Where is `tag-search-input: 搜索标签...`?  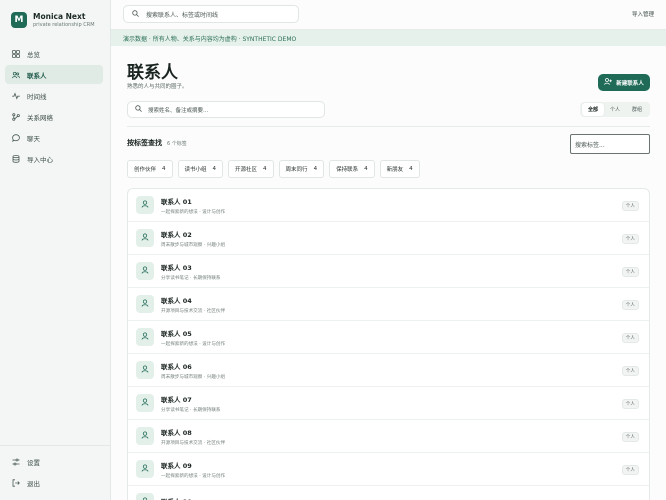
tag-search-input: 搜索标签... is located at coordinates (610, 144).